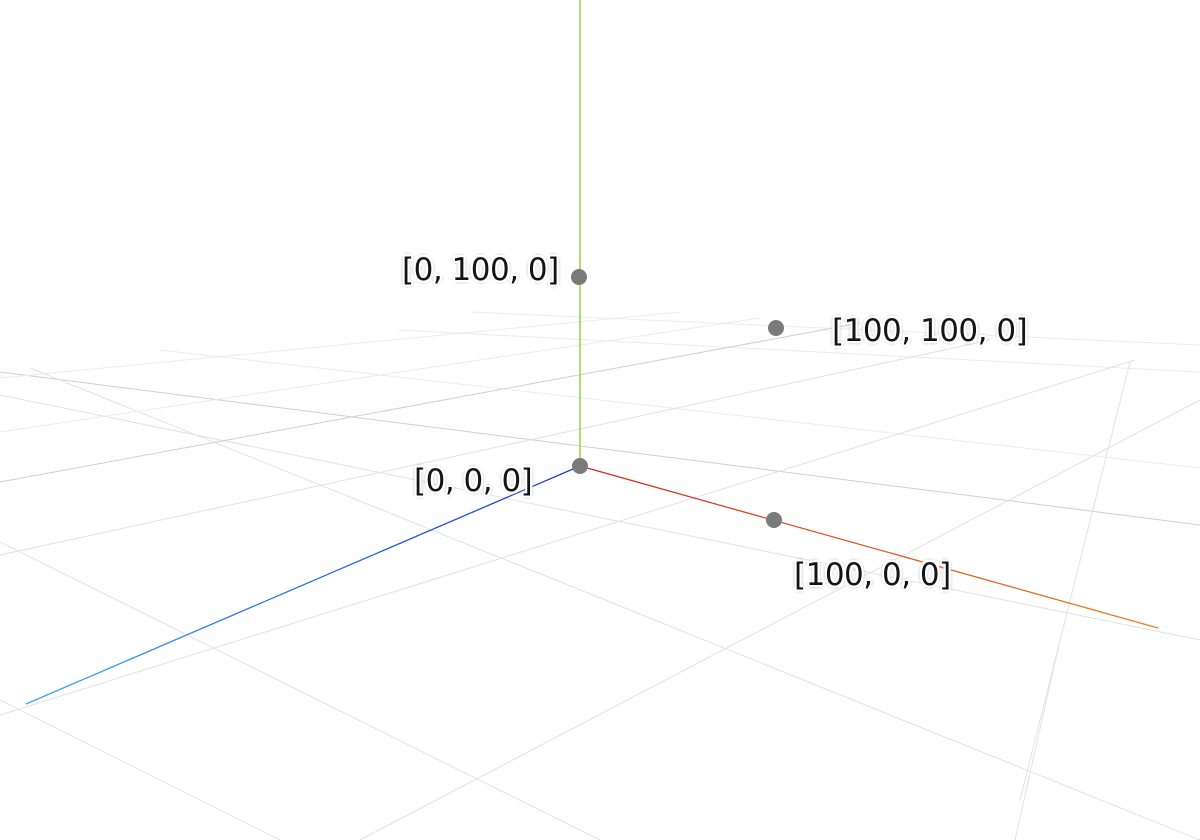 This screenshot has width=1200, height=840. I want to click on label-xy100: [100, 100, 0], so click(930, 331).